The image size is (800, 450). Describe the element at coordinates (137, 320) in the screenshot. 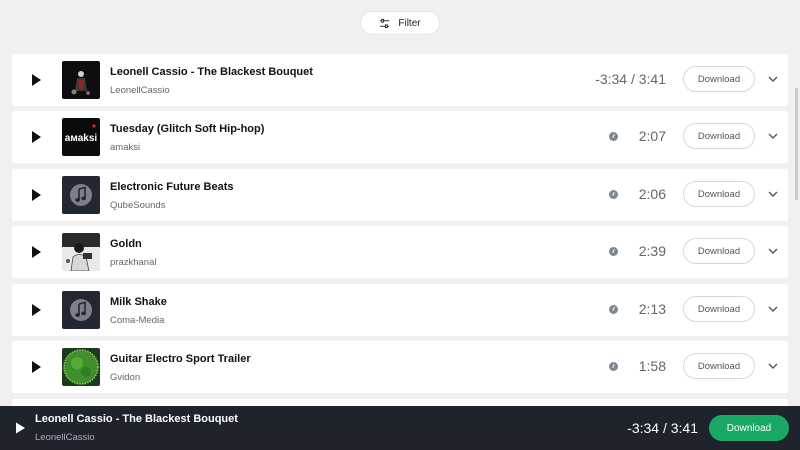

I see `track-artist: Coma-Media` at that location.